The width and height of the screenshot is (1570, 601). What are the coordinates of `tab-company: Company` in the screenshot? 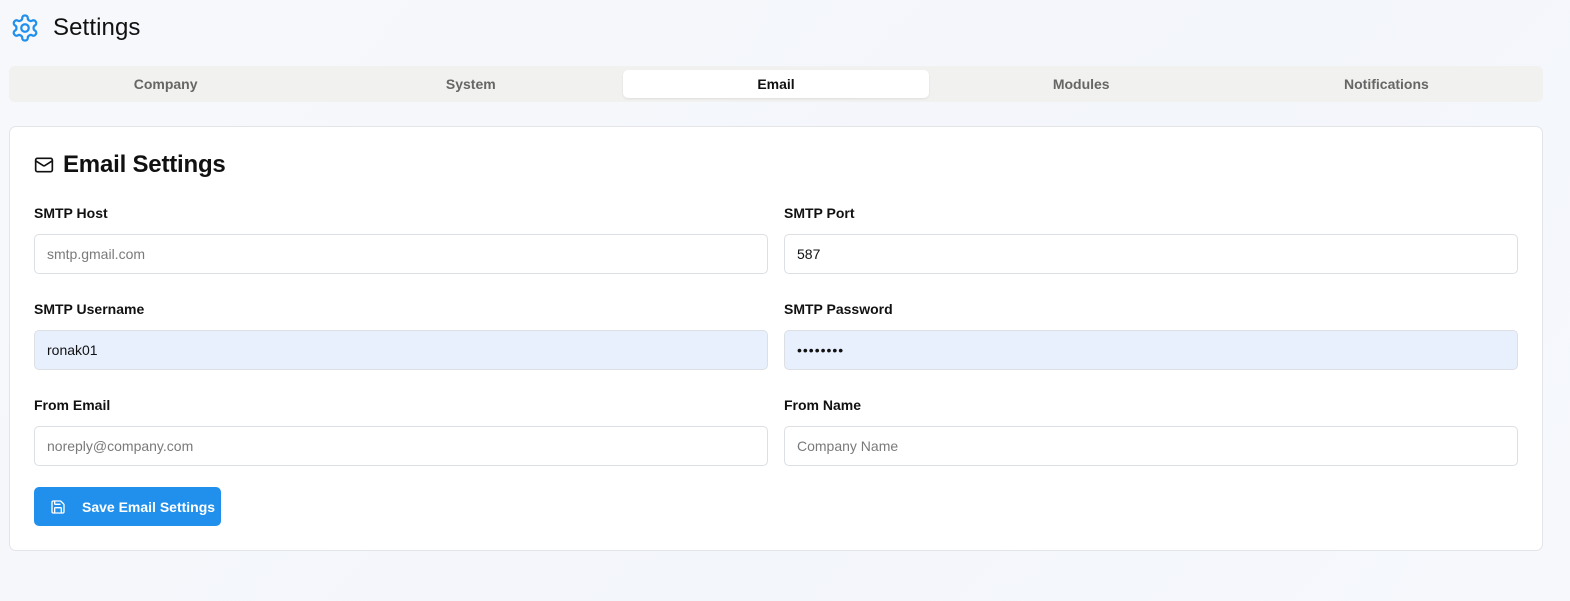 It's located at (165, 84).